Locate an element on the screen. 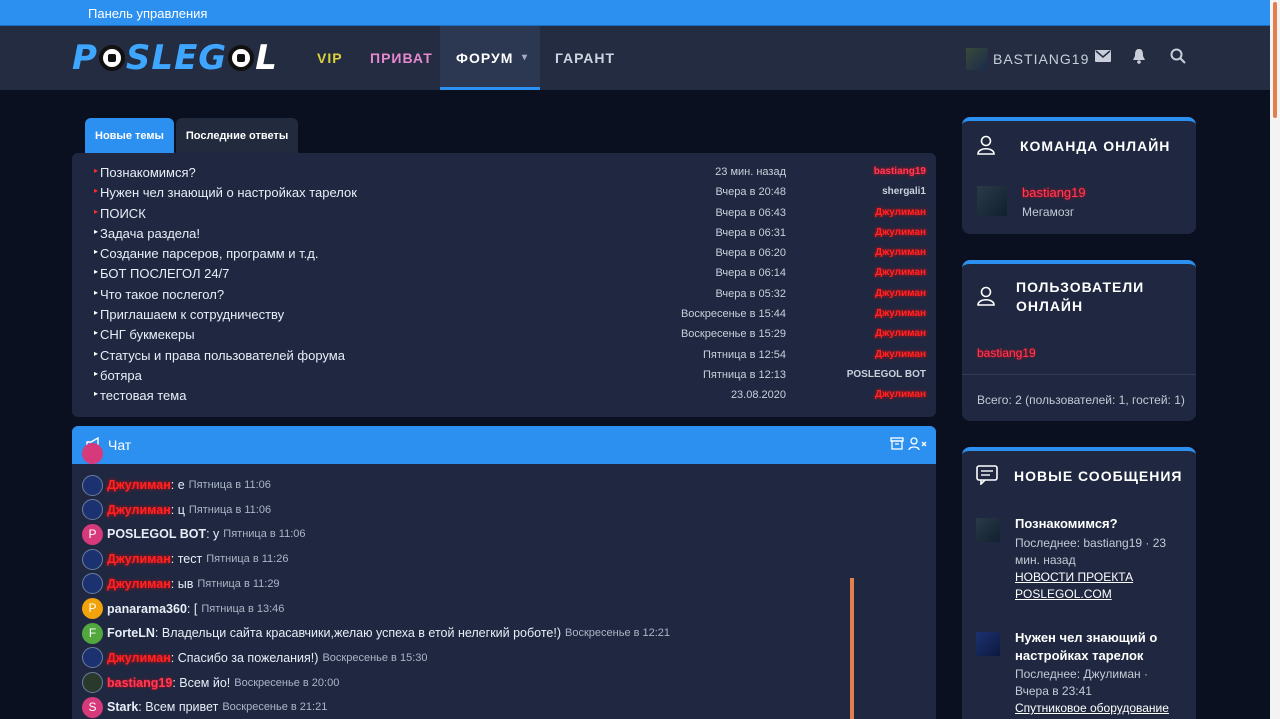 The height and width of the screenshot is (719, 1280). avatar: S is located at coordinates (92, 707).